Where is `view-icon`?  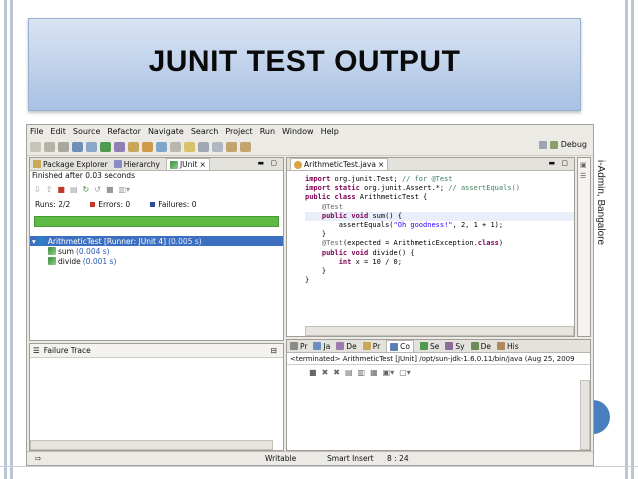 view-icon is located at coordinates (394, 346).